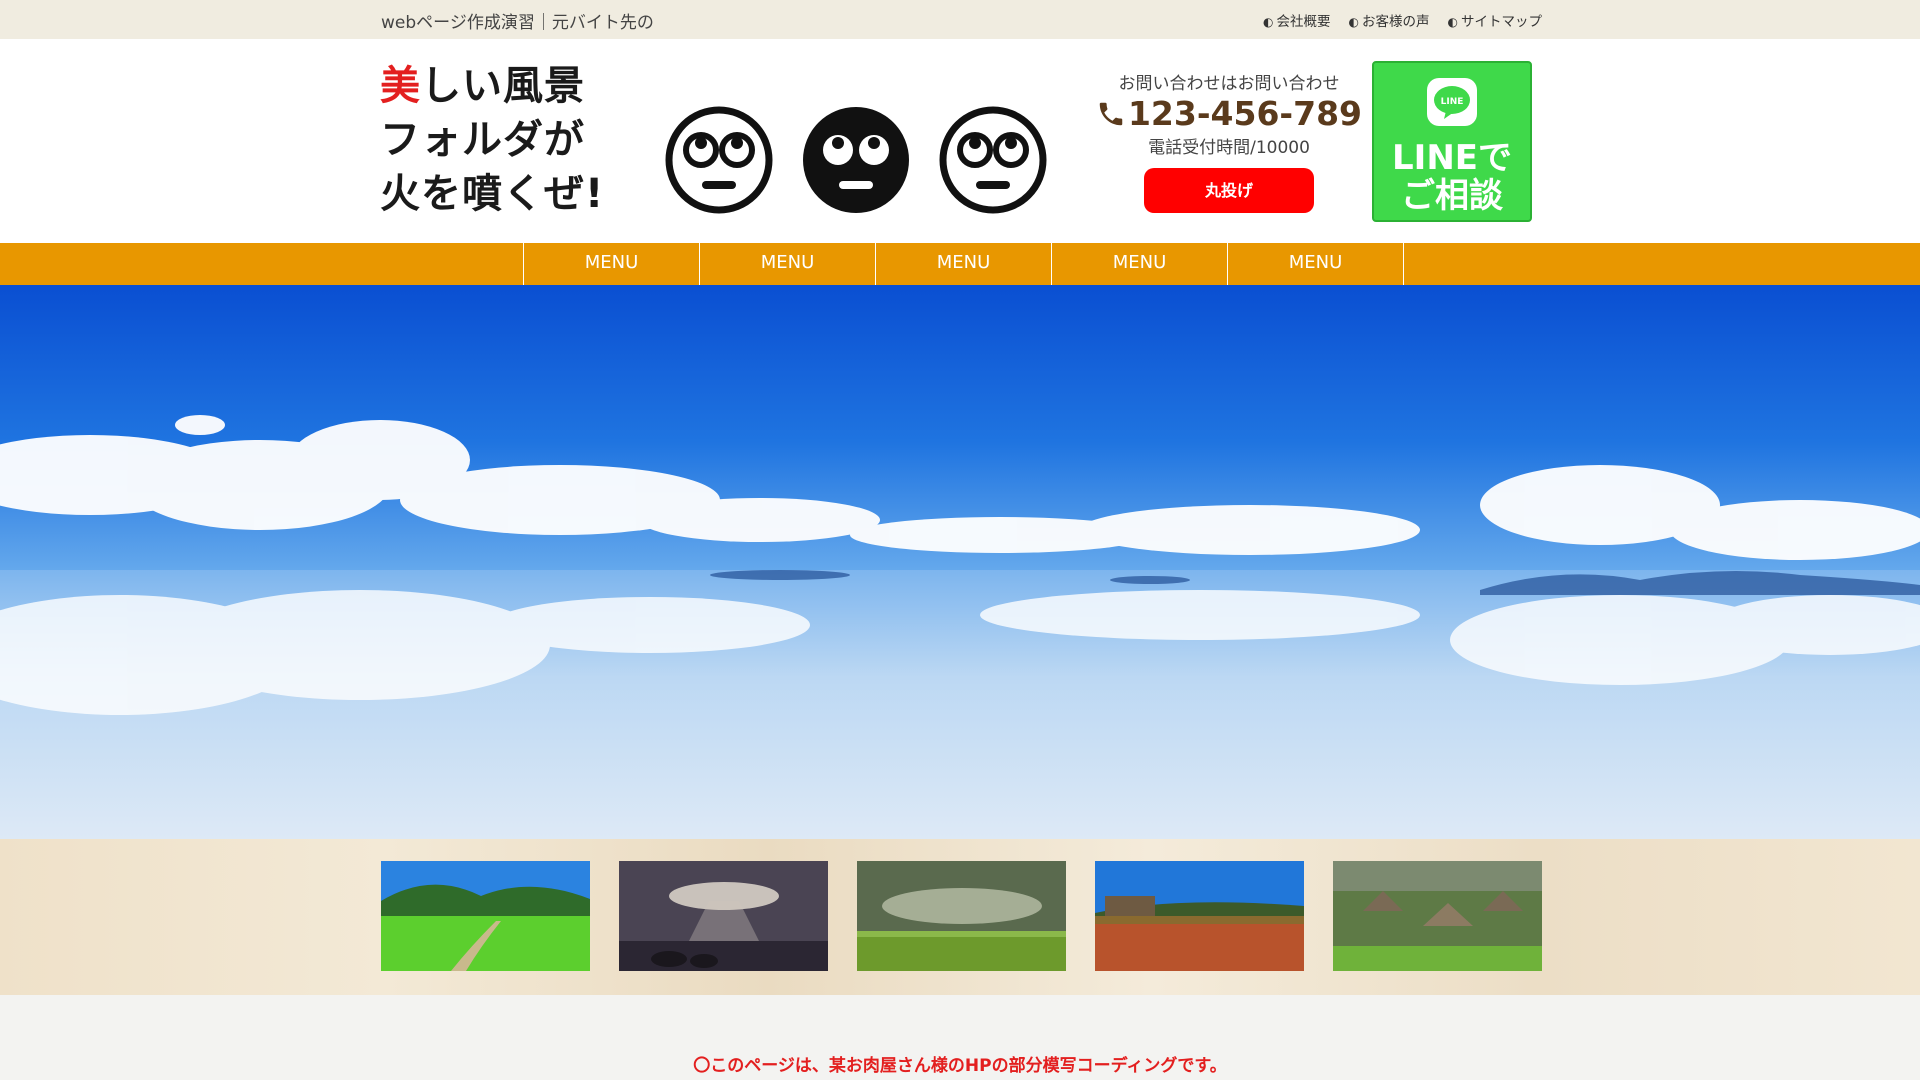 This screenshot has height=1080, width=1920. Describe the element at coordinates (517, 23) in the screenshot. I see `site-tagline: webページ作成演習｜元バイト先の` at that location.